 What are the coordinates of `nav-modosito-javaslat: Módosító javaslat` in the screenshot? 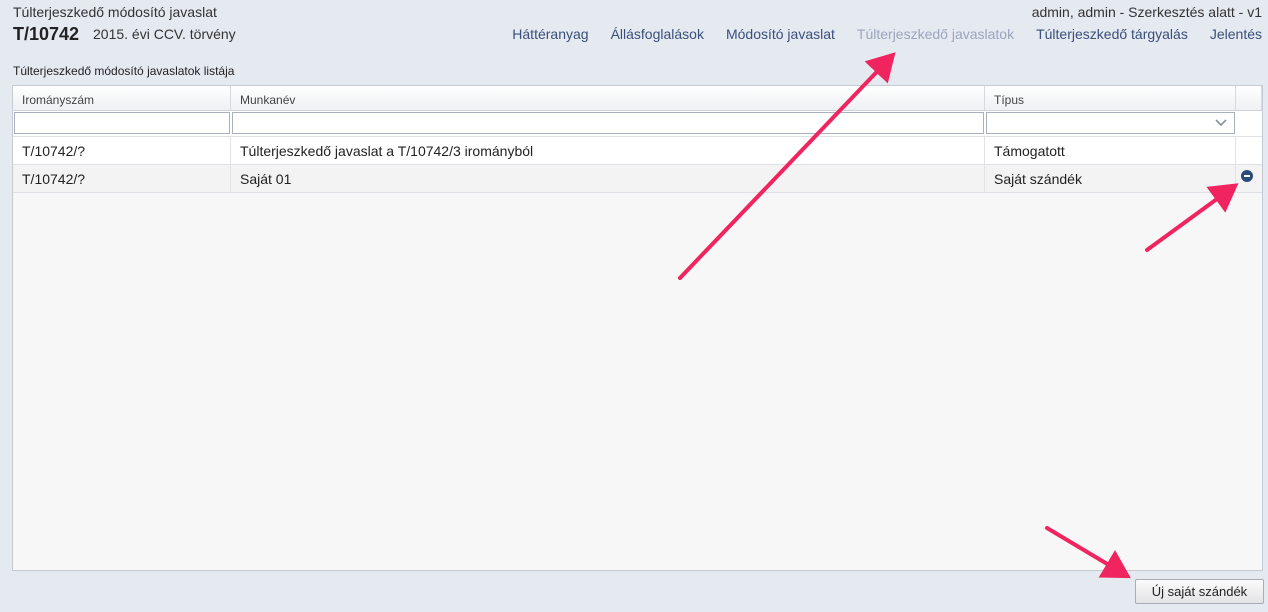 It's located at (780, 34).